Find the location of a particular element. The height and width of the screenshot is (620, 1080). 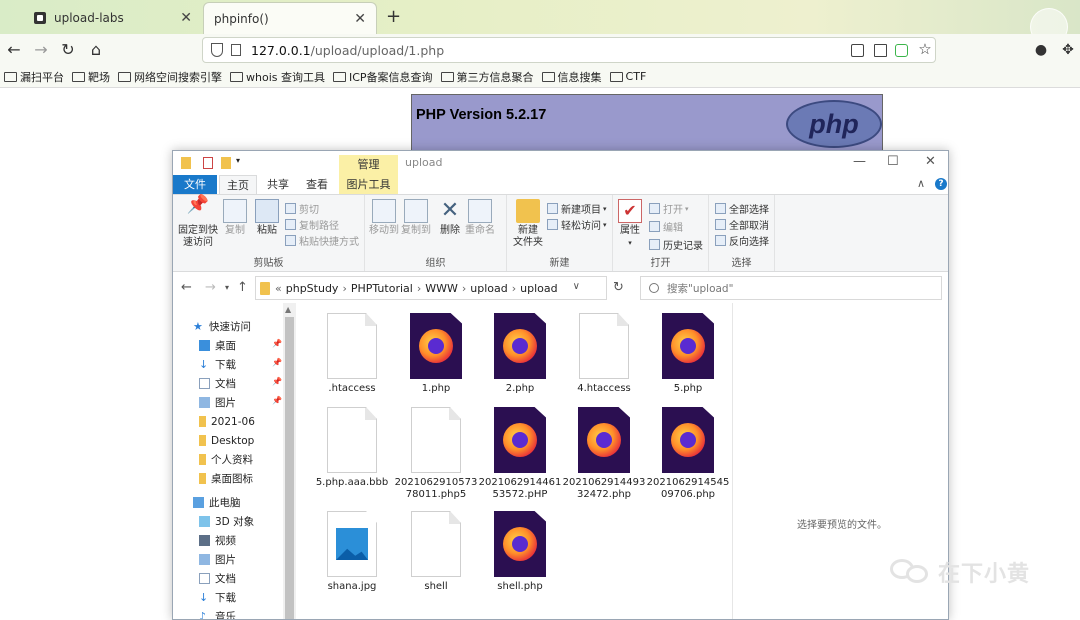

bookmark-folder: 靶场 is located at coordinates (91, 77).